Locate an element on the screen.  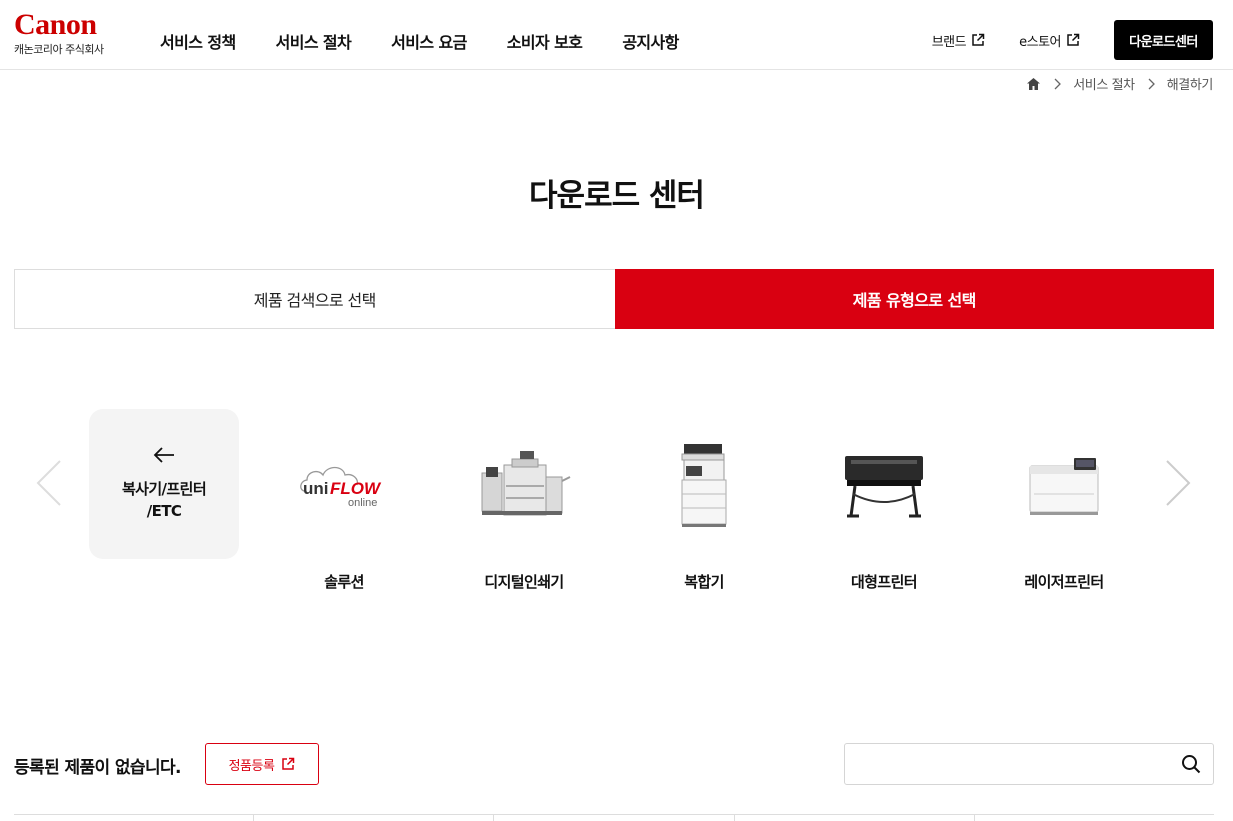
product-type-mfp: 복합기 is located at coordinates (704, 513).